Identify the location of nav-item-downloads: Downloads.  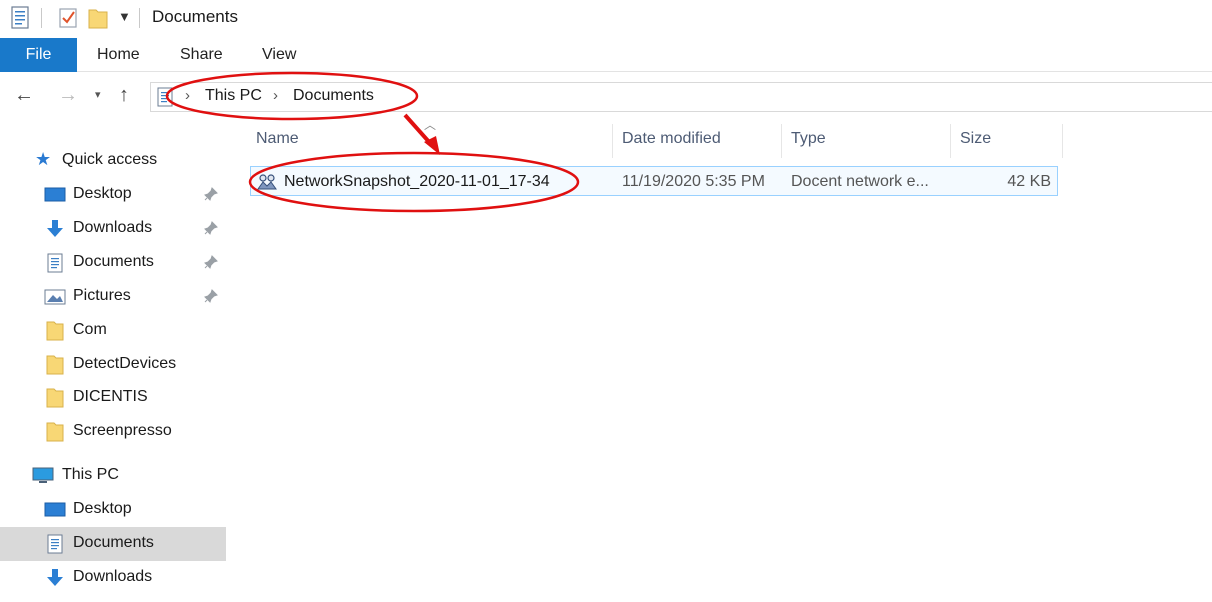
(113, 229).